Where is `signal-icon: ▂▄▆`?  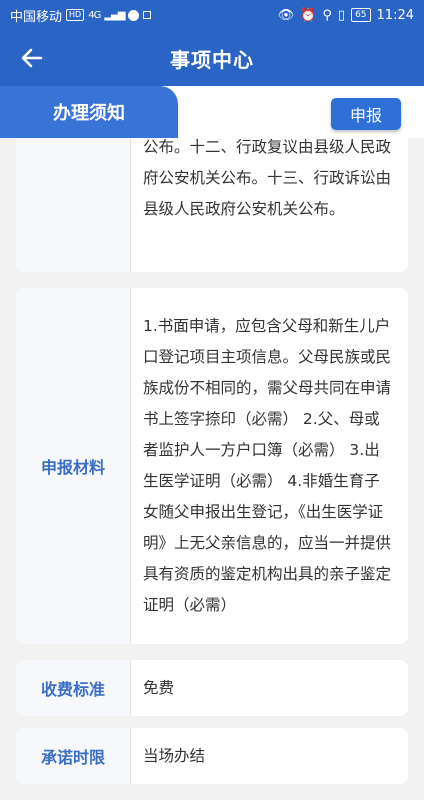 signal-icon: ▂▄▆ is located at coordinates (114, 15).